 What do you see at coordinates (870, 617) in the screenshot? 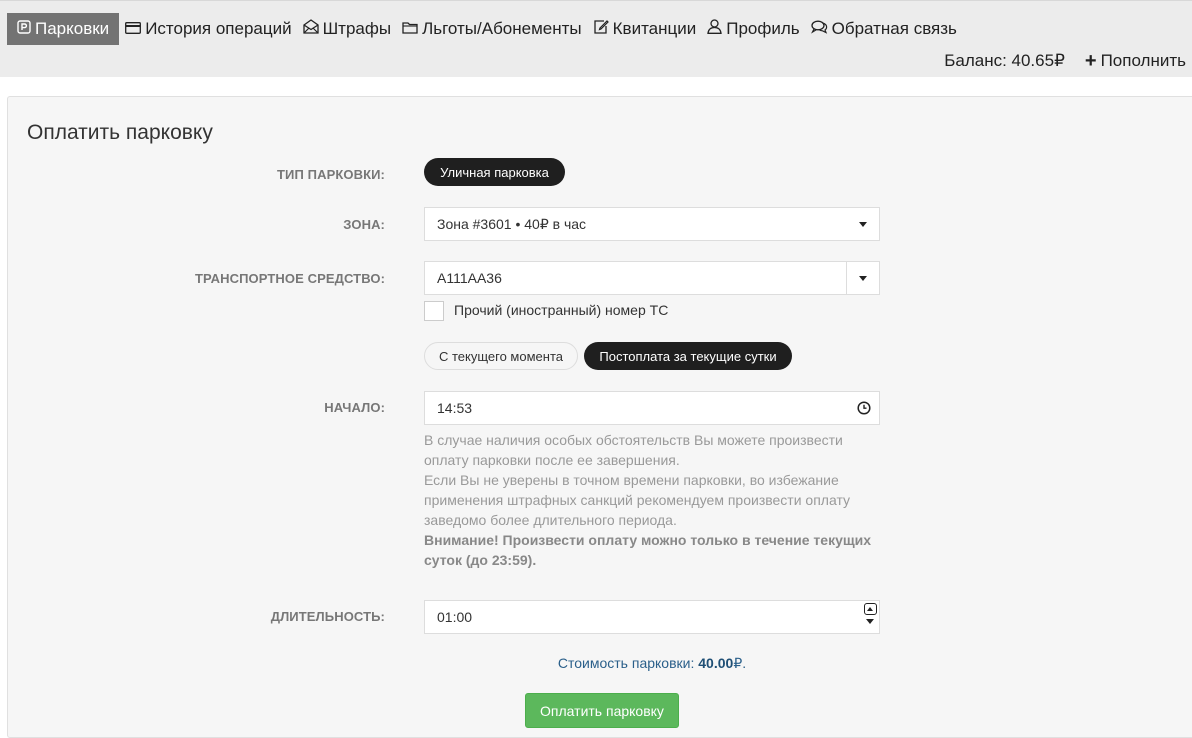
I see `duration-stepper` at bounding box center [870, 617].